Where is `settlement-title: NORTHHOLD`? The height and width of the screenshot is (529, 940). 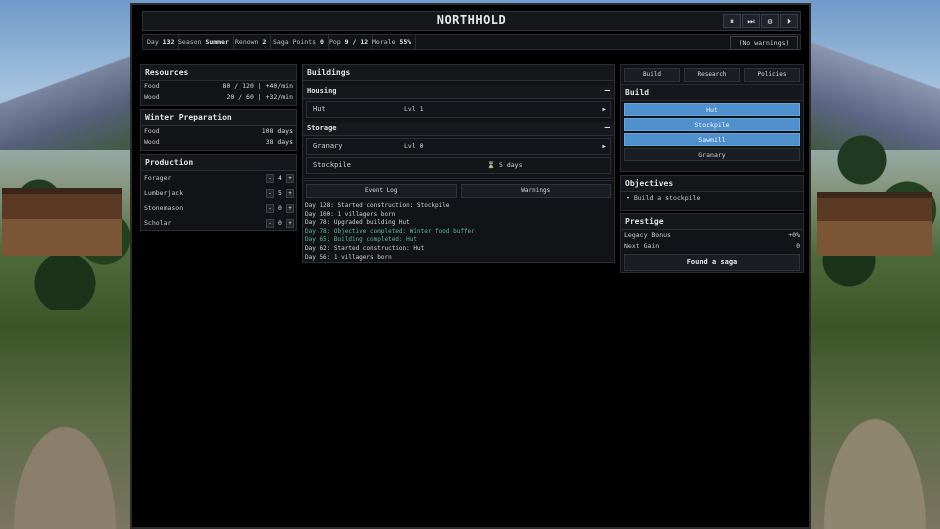
settlement-title: NORTHHOLD is located at coordinates (471, 20).